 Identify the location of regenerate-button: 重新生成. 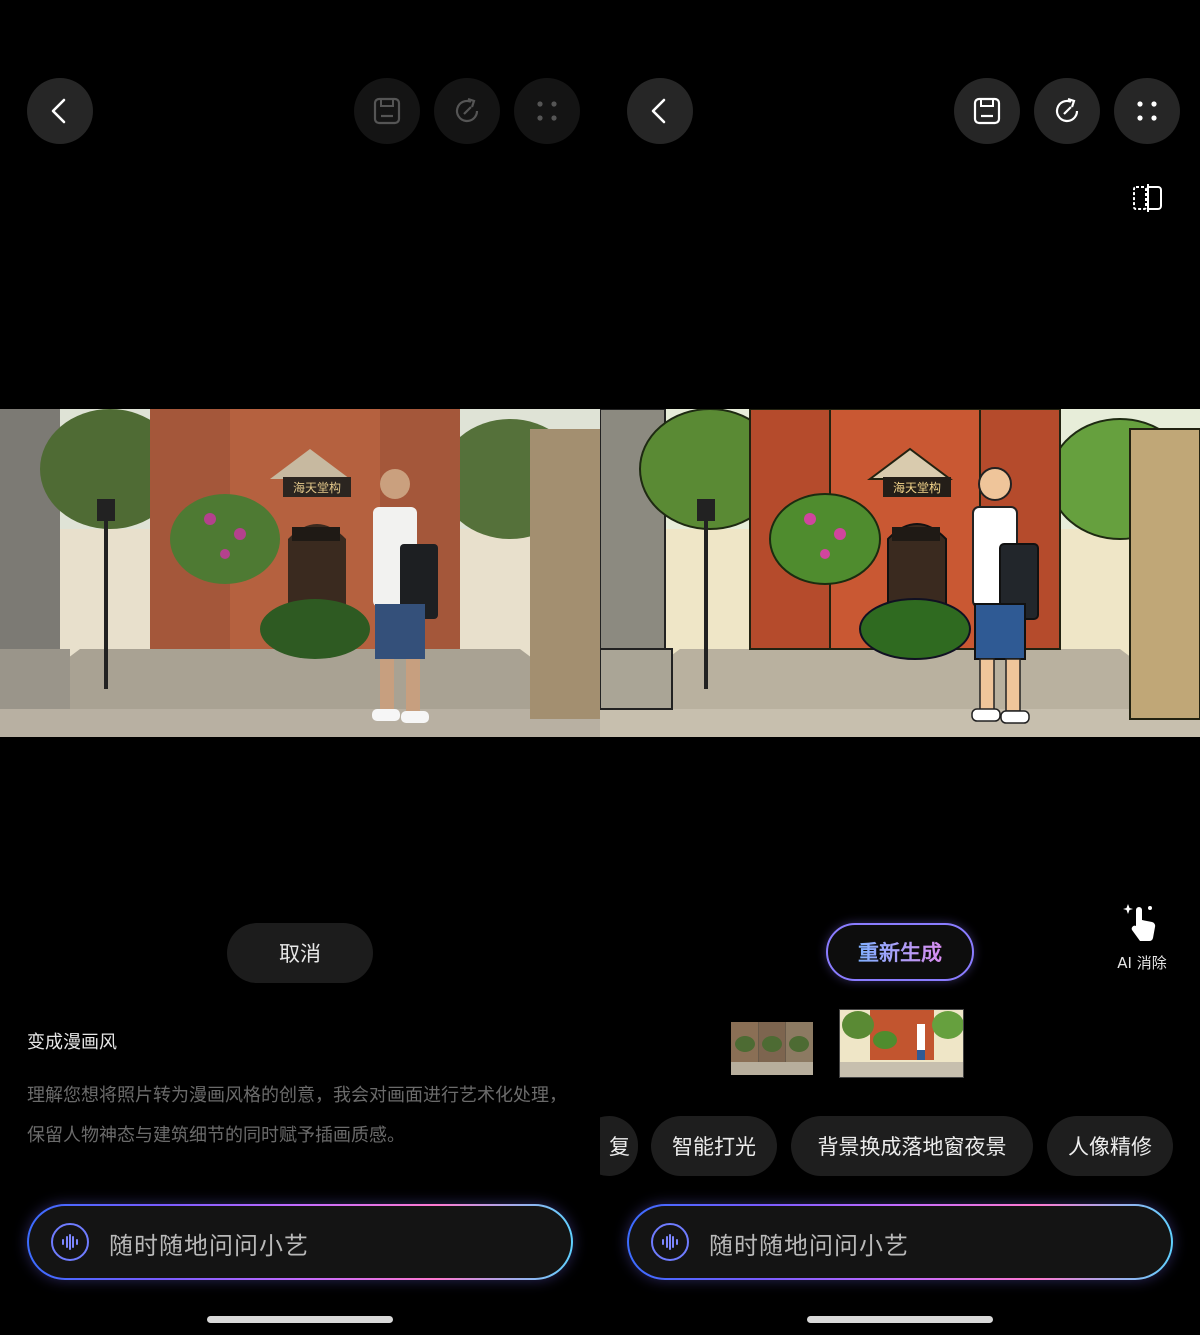
(900, 952).